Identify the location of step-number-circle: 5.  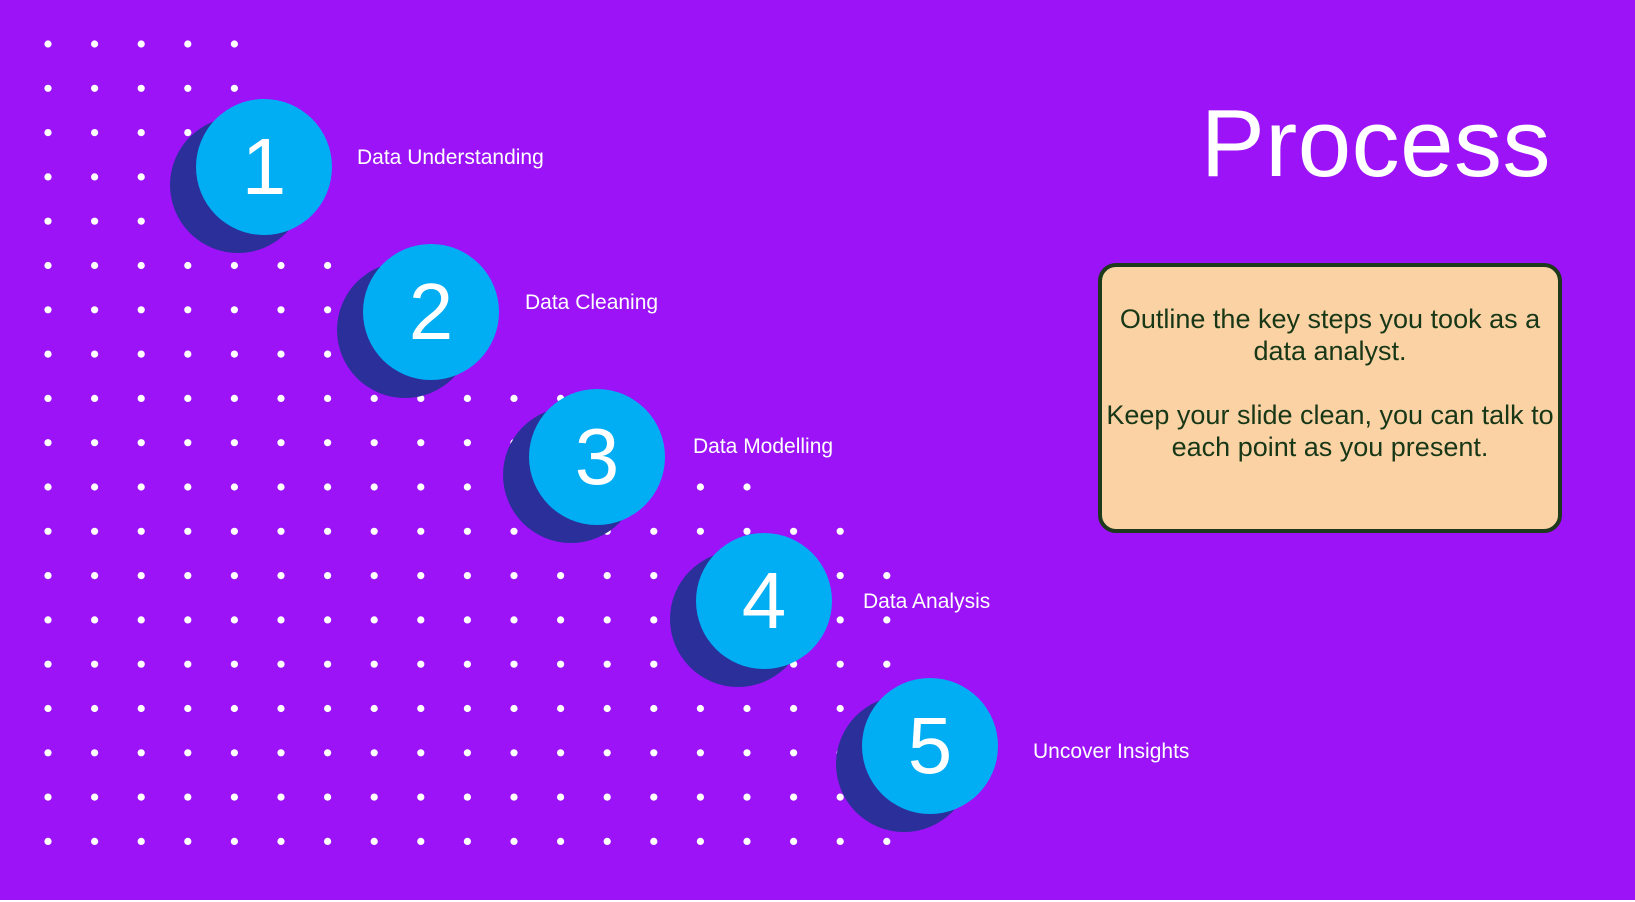
(930, 746).